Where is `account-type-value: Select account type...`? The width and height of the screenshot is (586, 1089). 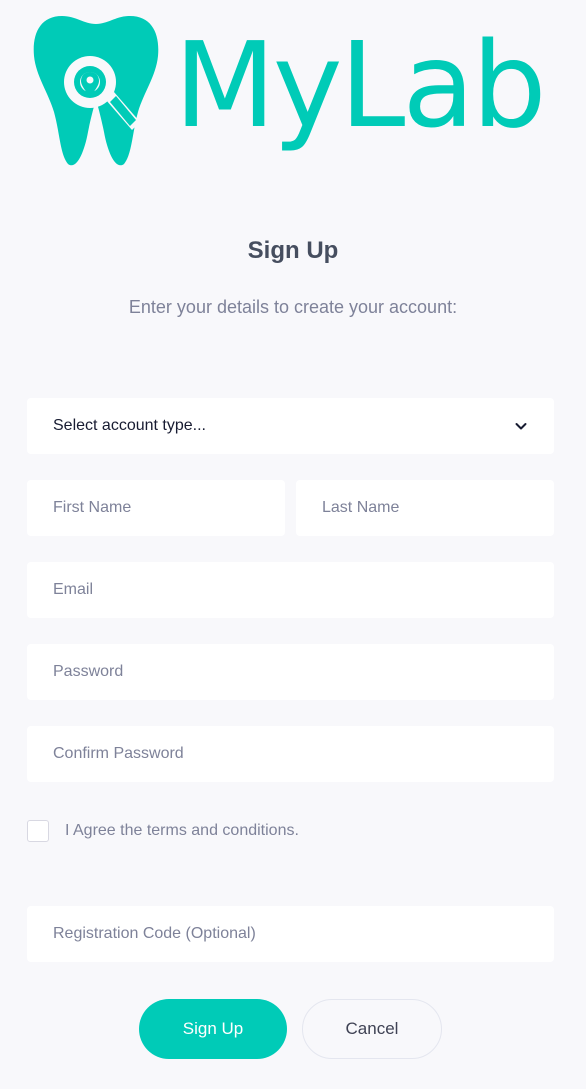
account-type-value: Select account type... is located at coordinates (129, 425).